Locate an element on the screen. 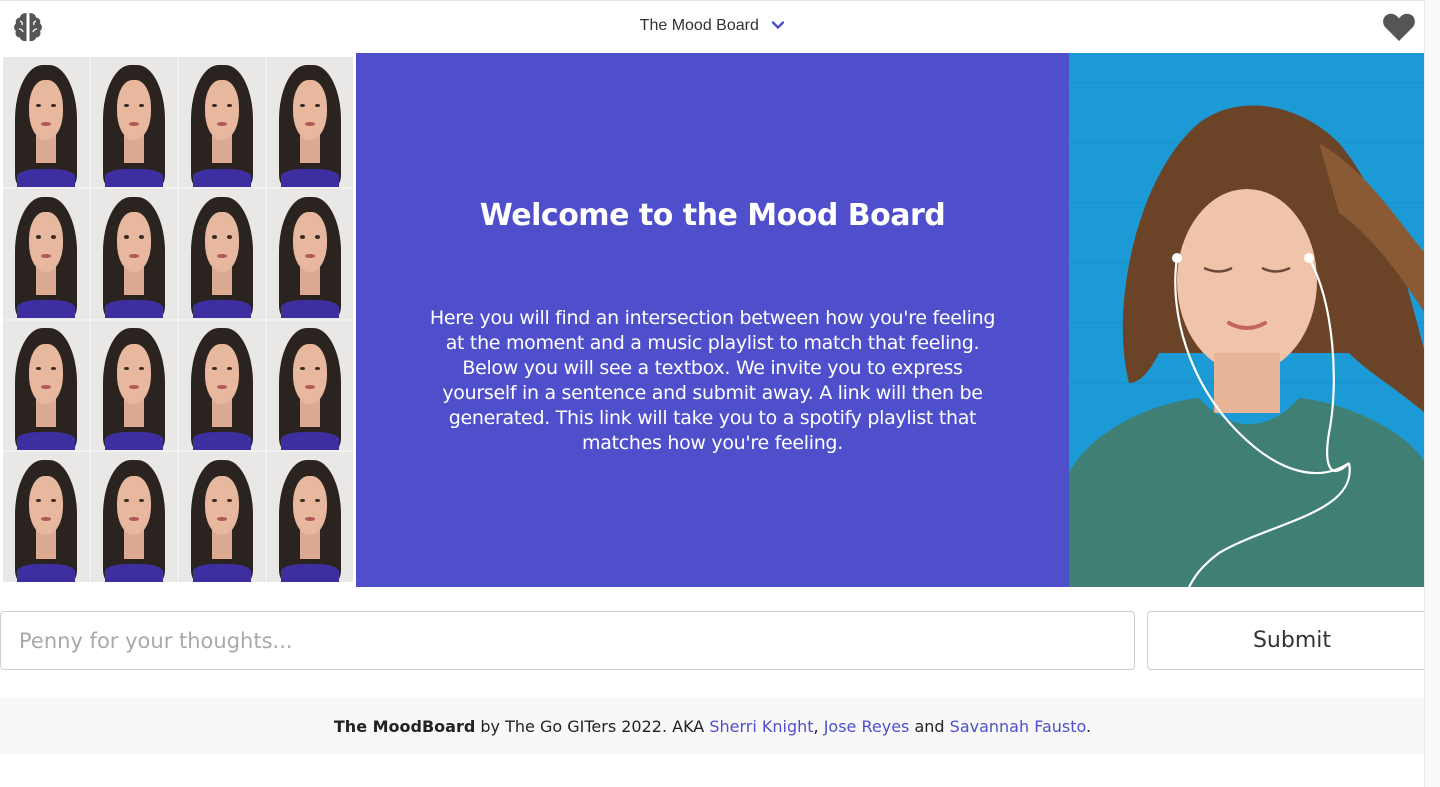  footer-brand: The MoodBoard is located at coordinates (404, 726).